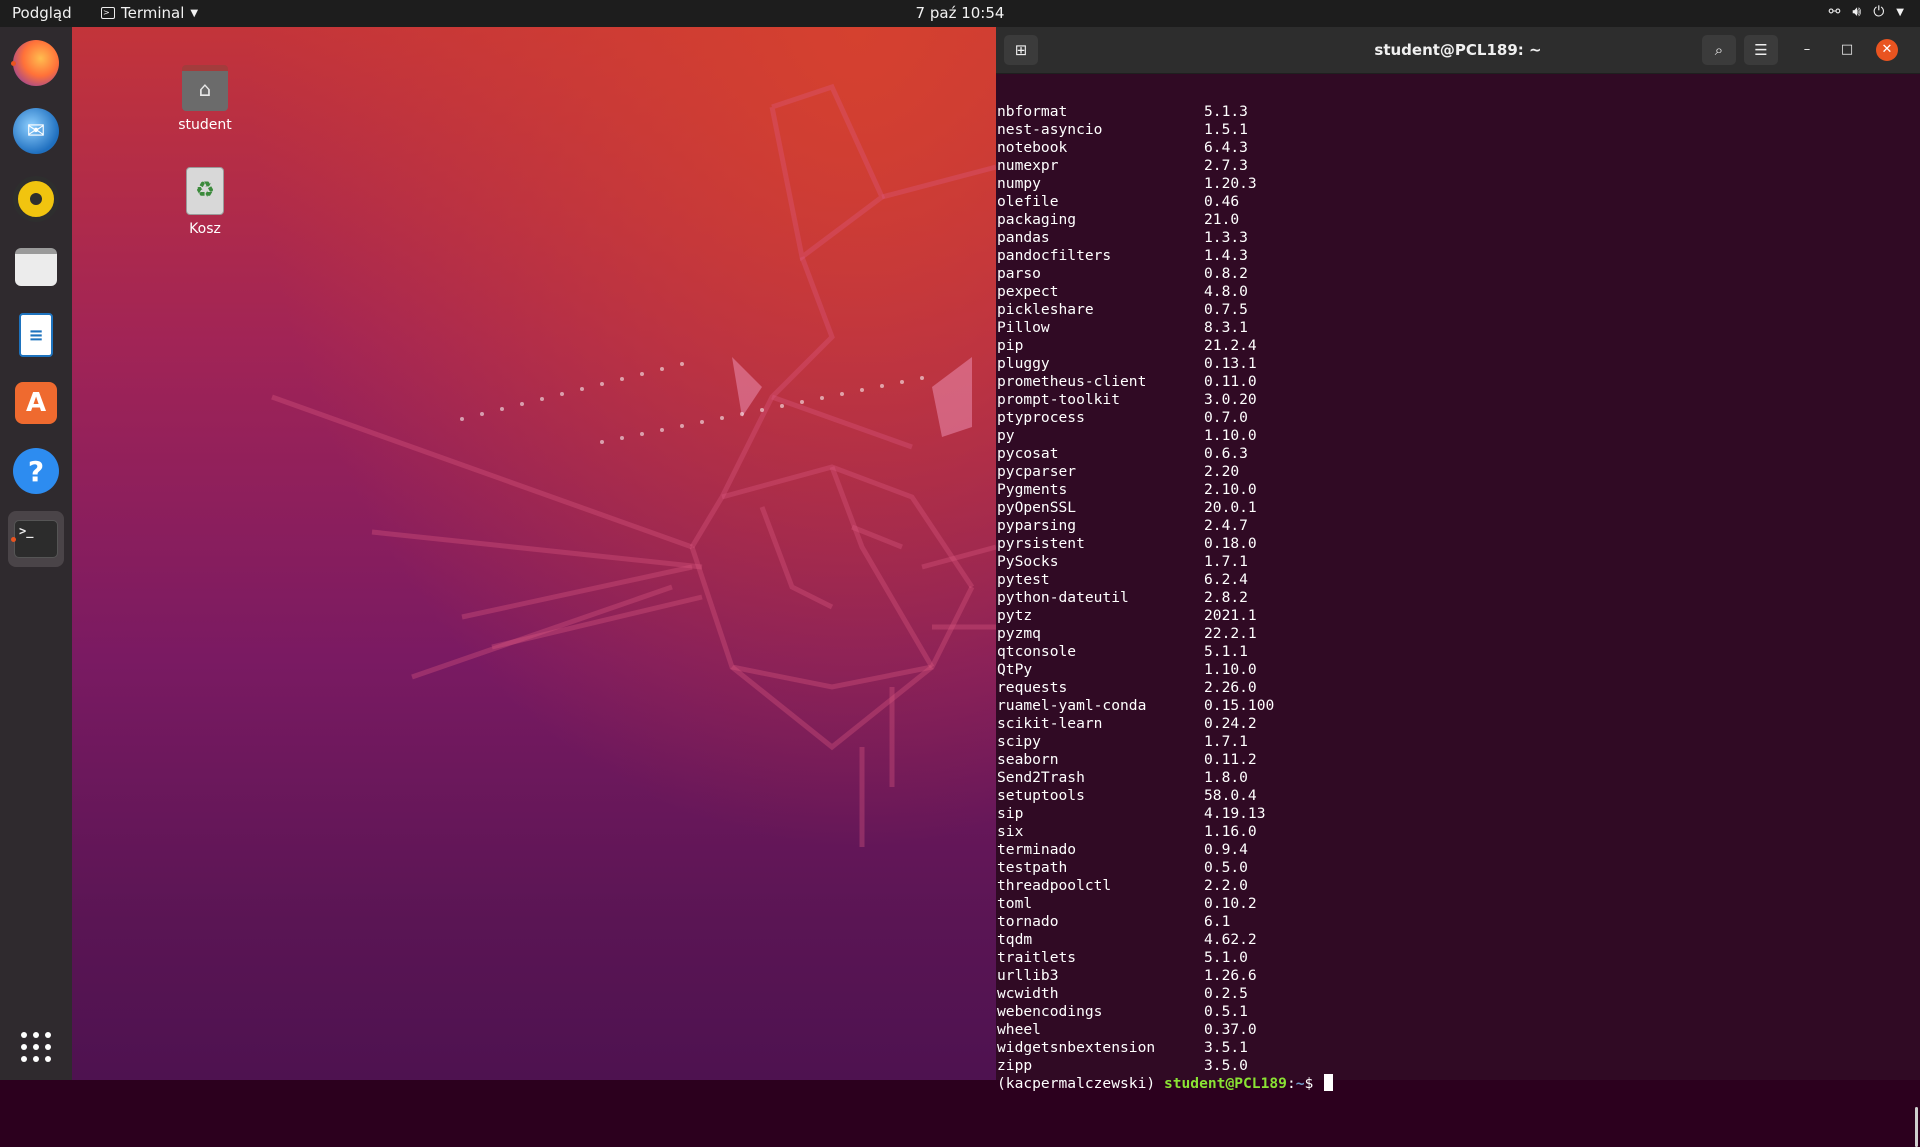 The image size is (1920, 1147). Describe the element at coordinates (205, 229) in the screenshot. I see `desktop-icon-label: Kosz` at that location.